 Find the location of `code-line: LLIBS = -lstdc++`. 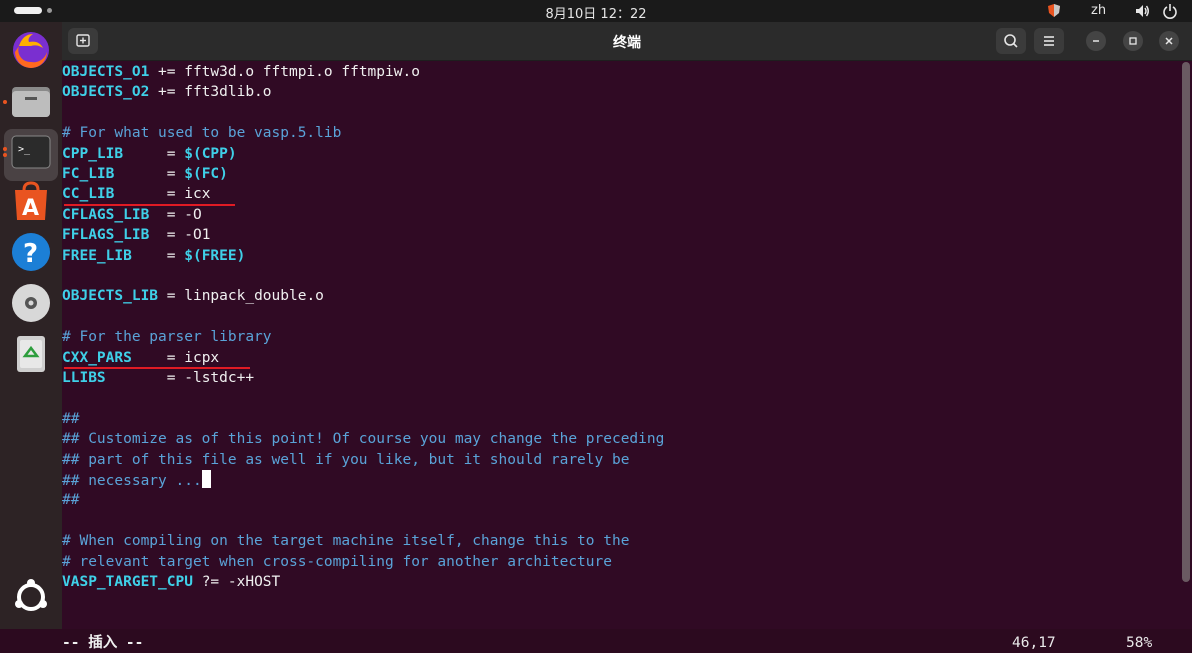

code-line: LLIBS = -lstdc++ is located at coordinates (158, 378).